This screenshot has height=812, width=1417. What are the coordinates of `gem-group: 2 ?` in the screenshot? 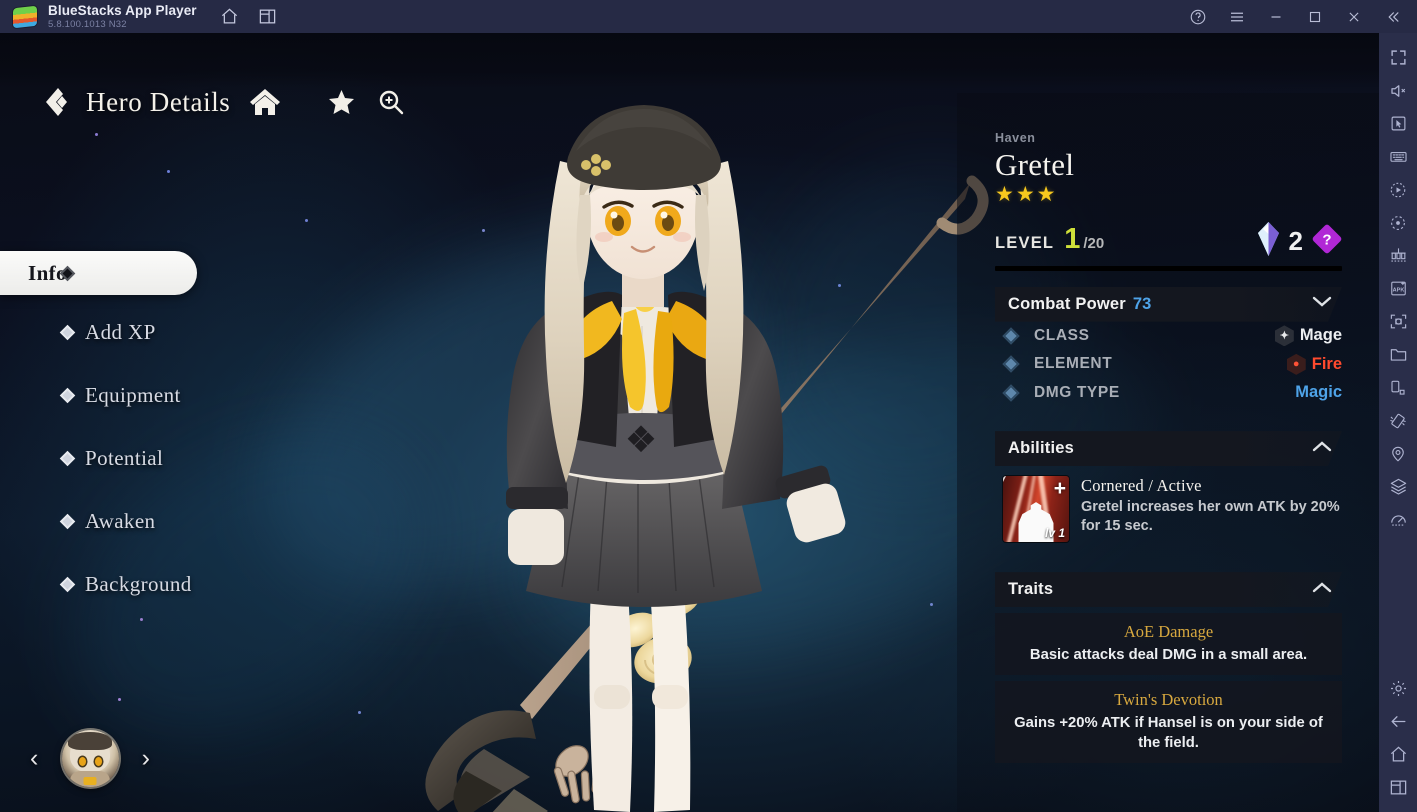 It's located at (1299, 241).